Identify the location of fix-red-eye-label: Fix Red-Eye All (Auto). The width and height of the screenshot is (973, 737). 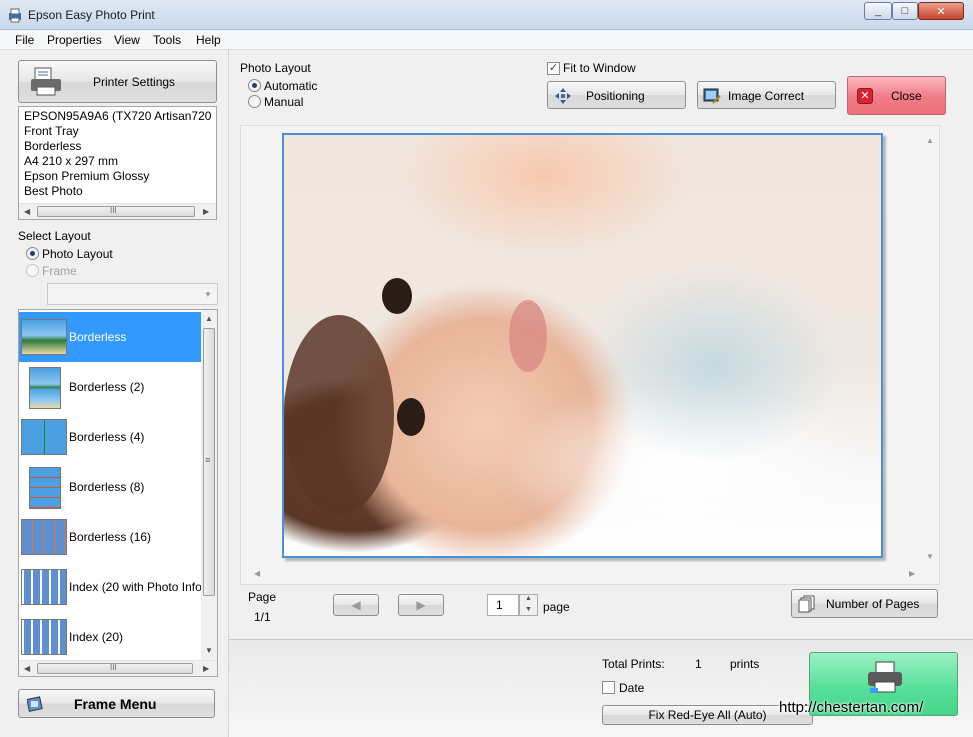
(707, 715).